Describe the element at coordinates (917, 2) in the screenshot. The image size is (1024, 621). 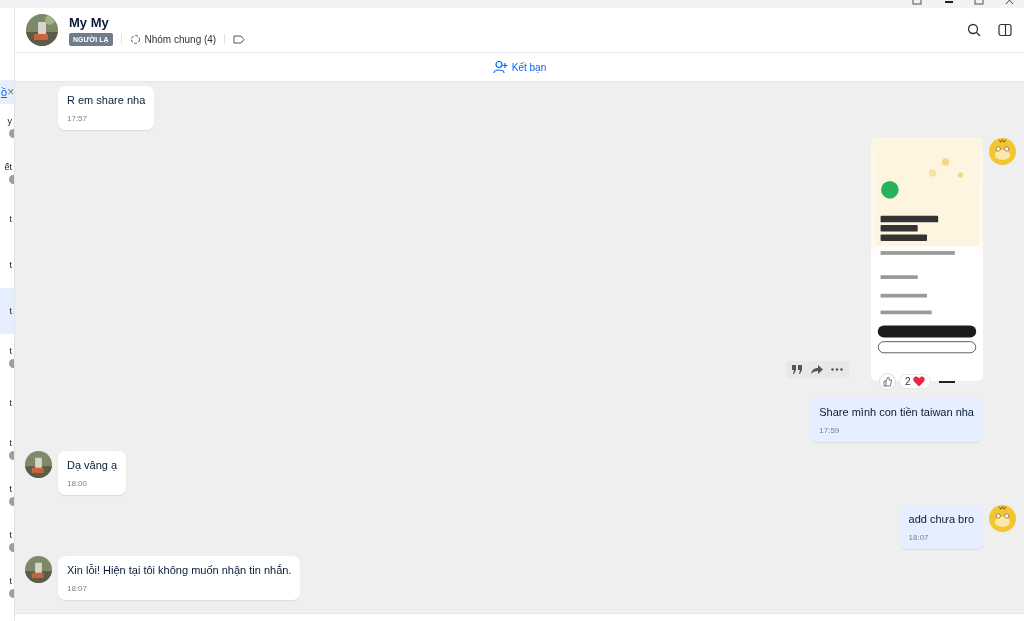
I see `restore-icon` at that location.